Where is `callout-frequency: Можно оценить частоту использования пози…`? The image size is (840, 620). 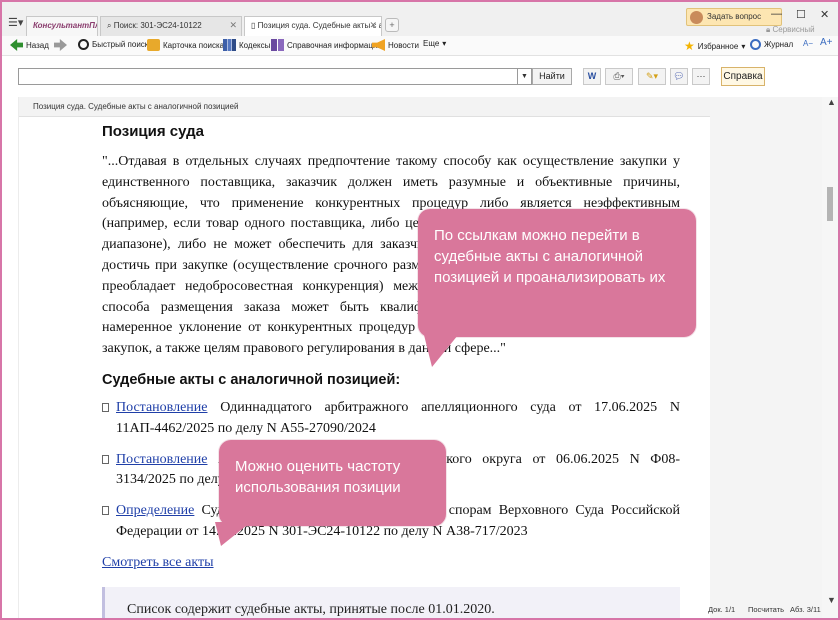
callout-frequency: Можно оценить частоту использования пози… is located at coordinates (330, 493).